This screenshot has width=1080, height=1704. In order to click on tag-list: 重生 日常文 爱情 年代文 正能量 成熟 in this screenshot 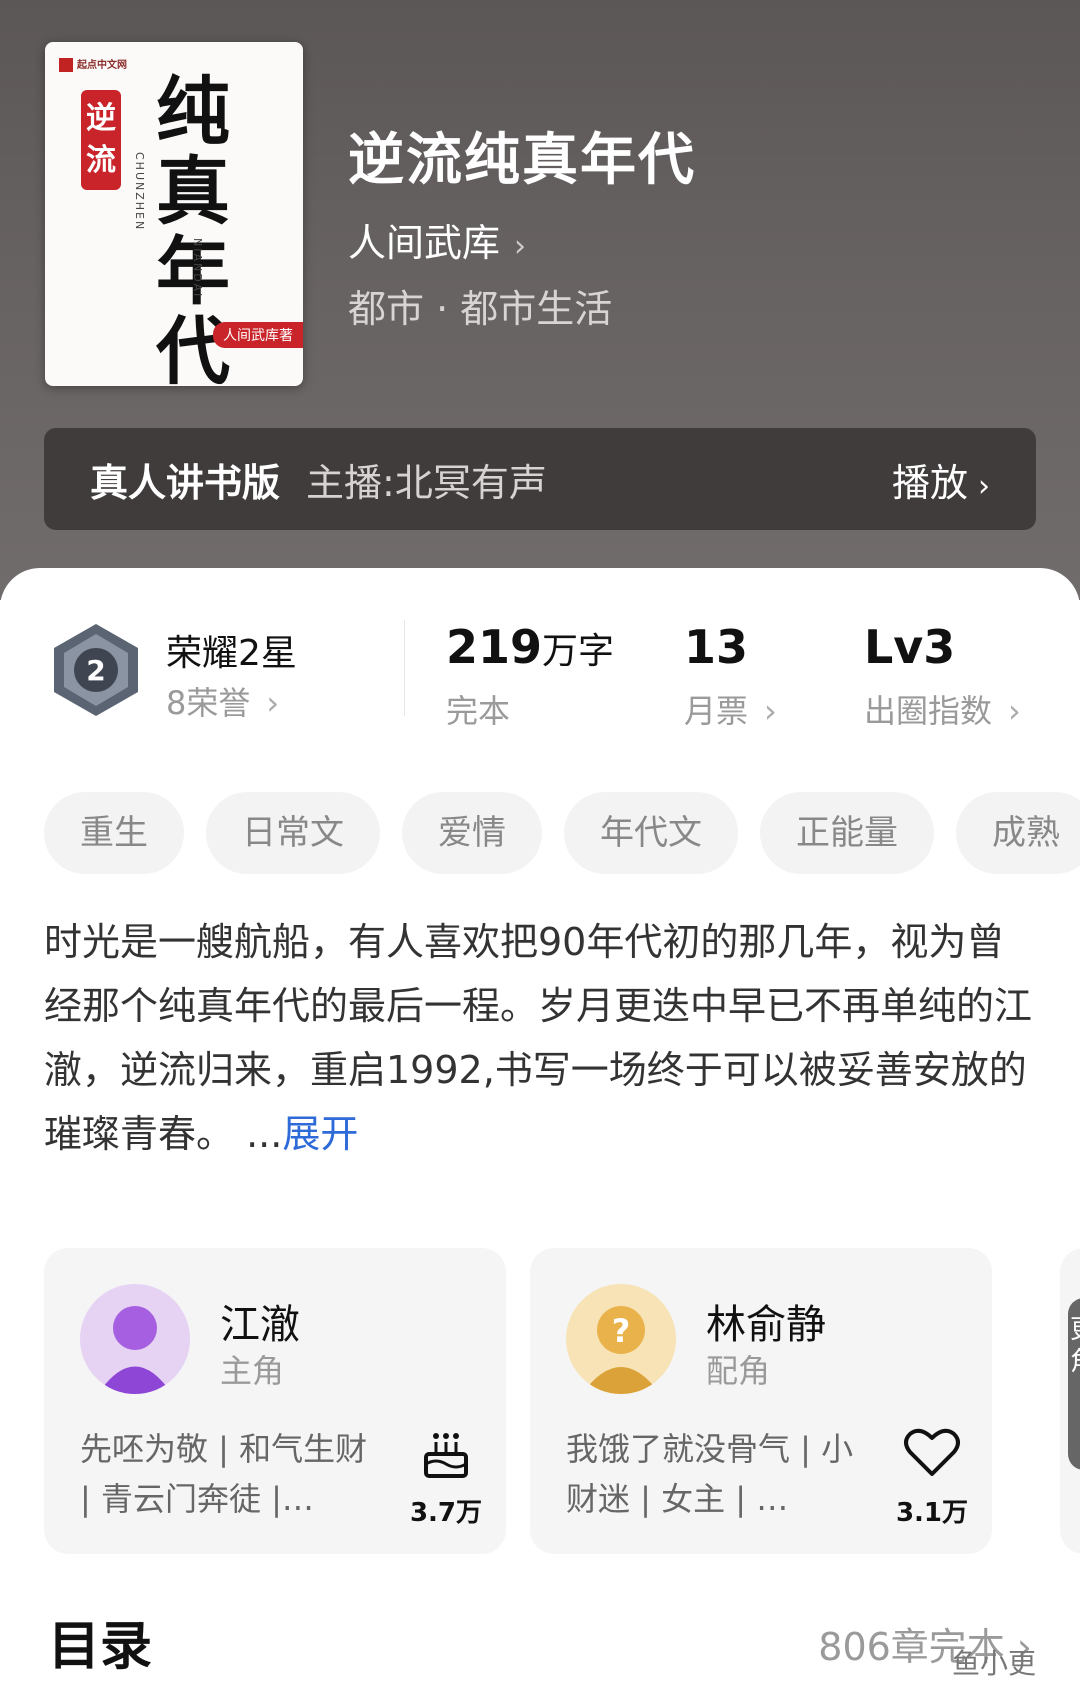, I will do `click(562, 833)`.